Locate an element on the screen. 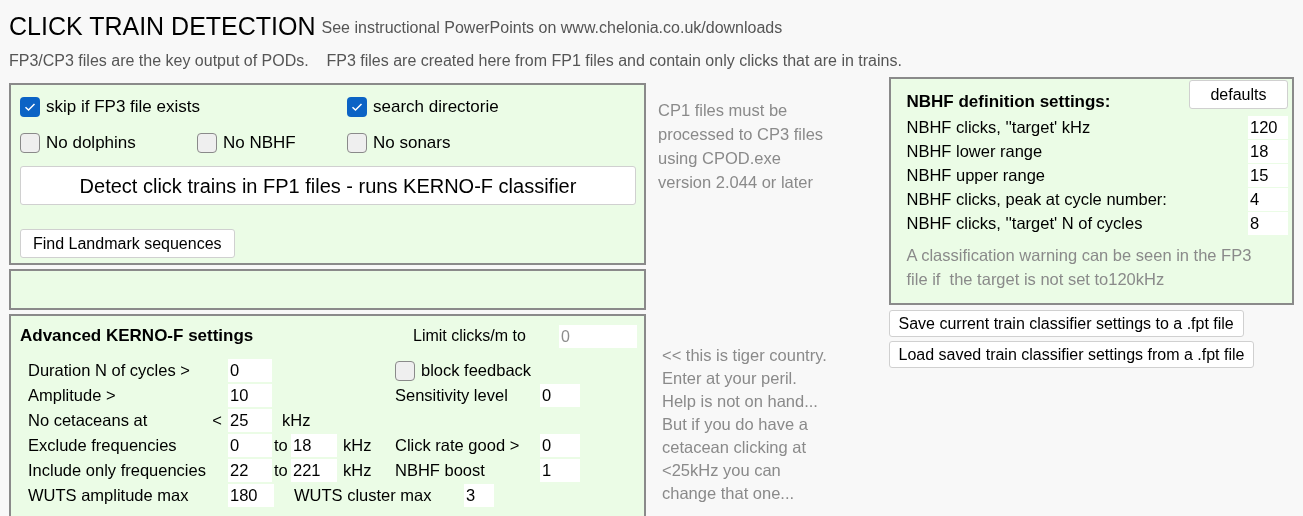  field-label: No cetaceans at is located at coordinates (88, 421).